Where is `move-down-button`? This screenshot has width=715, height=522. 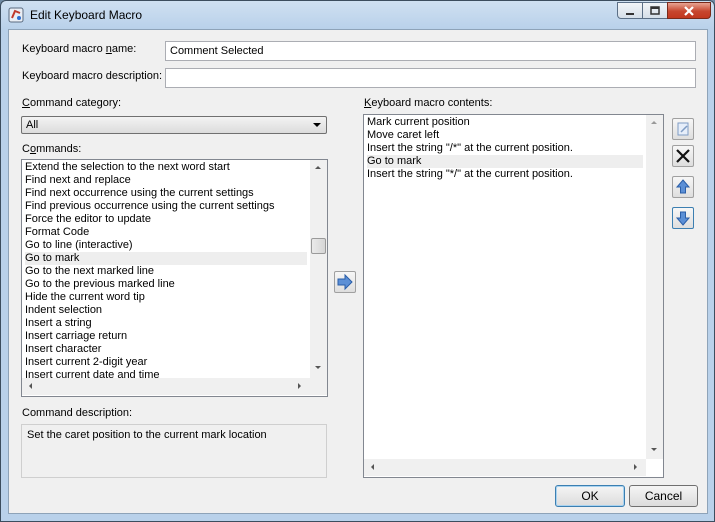 move-down-button is located at coordinates (683, 218).